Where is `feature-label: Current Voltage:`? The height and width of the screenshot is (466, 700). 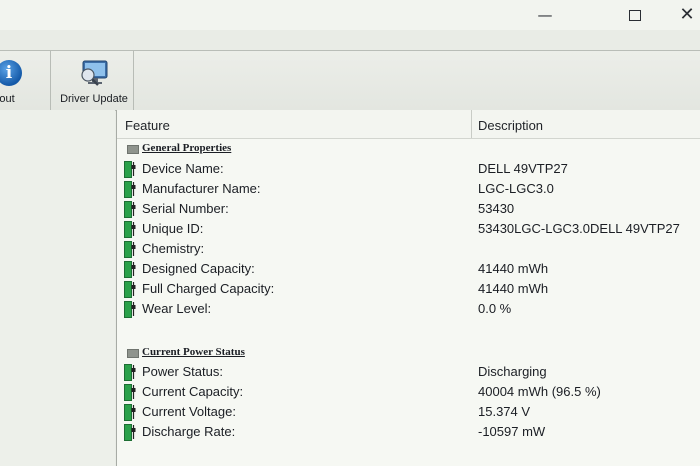
feature-label: Current Voltage: is located at coordinates (189, 411).